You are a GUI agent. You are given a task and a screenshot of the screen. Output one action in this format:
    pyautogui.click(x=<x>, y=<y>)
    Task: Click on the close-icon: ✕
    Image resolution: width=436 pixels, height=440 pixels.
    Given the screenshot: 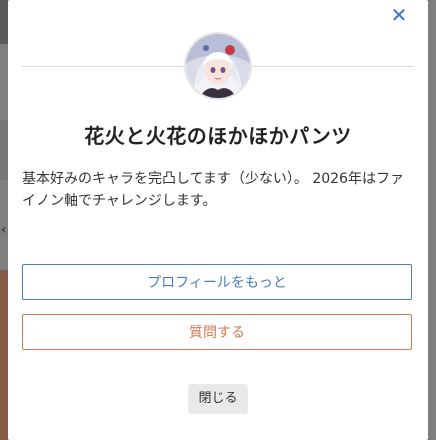 What is the action you would take?
    pyautogui.click(x=399, y=15)
    